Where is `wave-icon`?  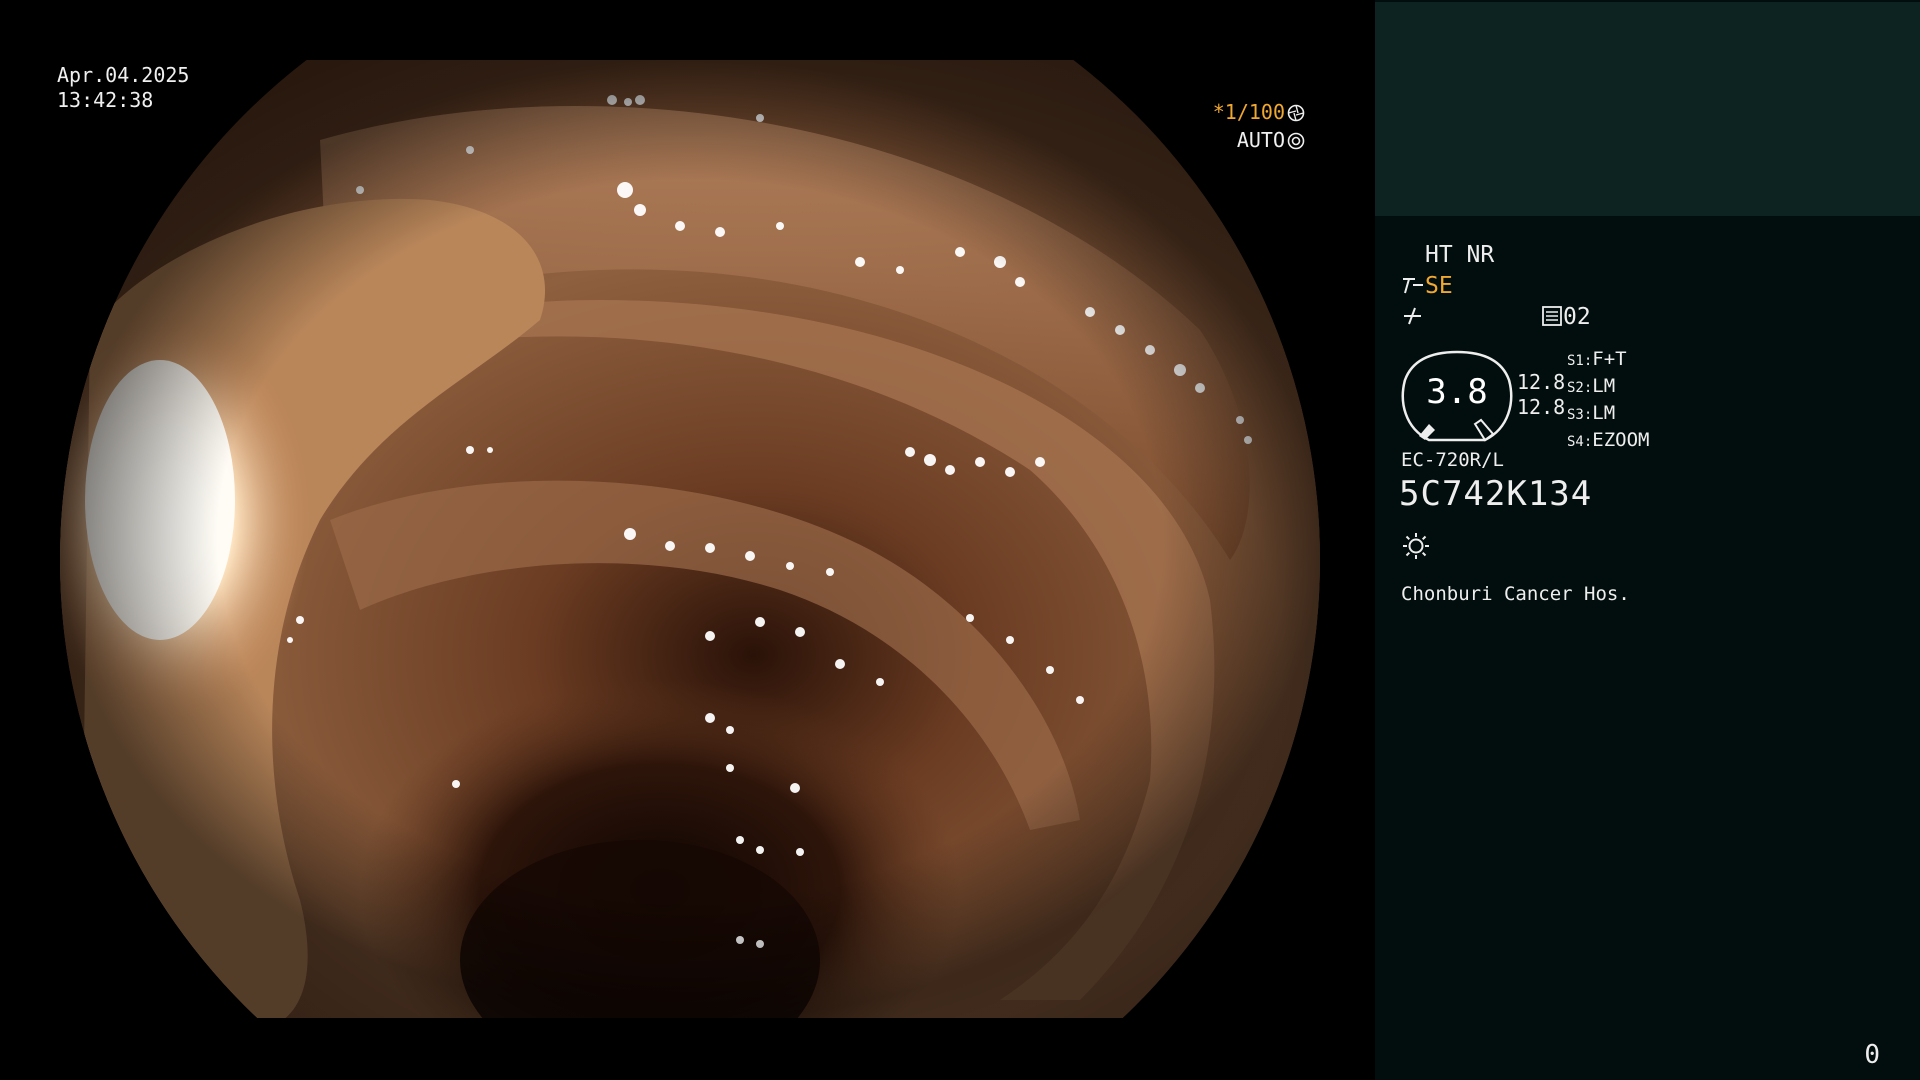
wave-icon is located at coordinates (1412, 316).